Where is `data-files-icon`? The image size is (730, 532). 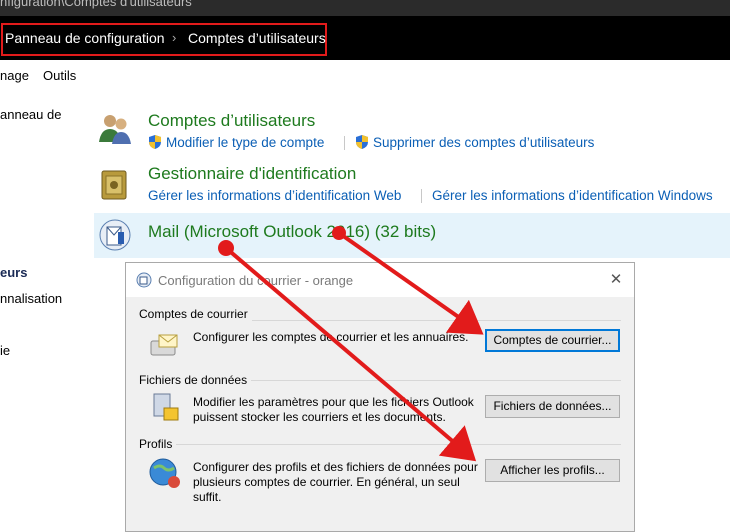 data-files-icon is located at coordinates (166, 407).